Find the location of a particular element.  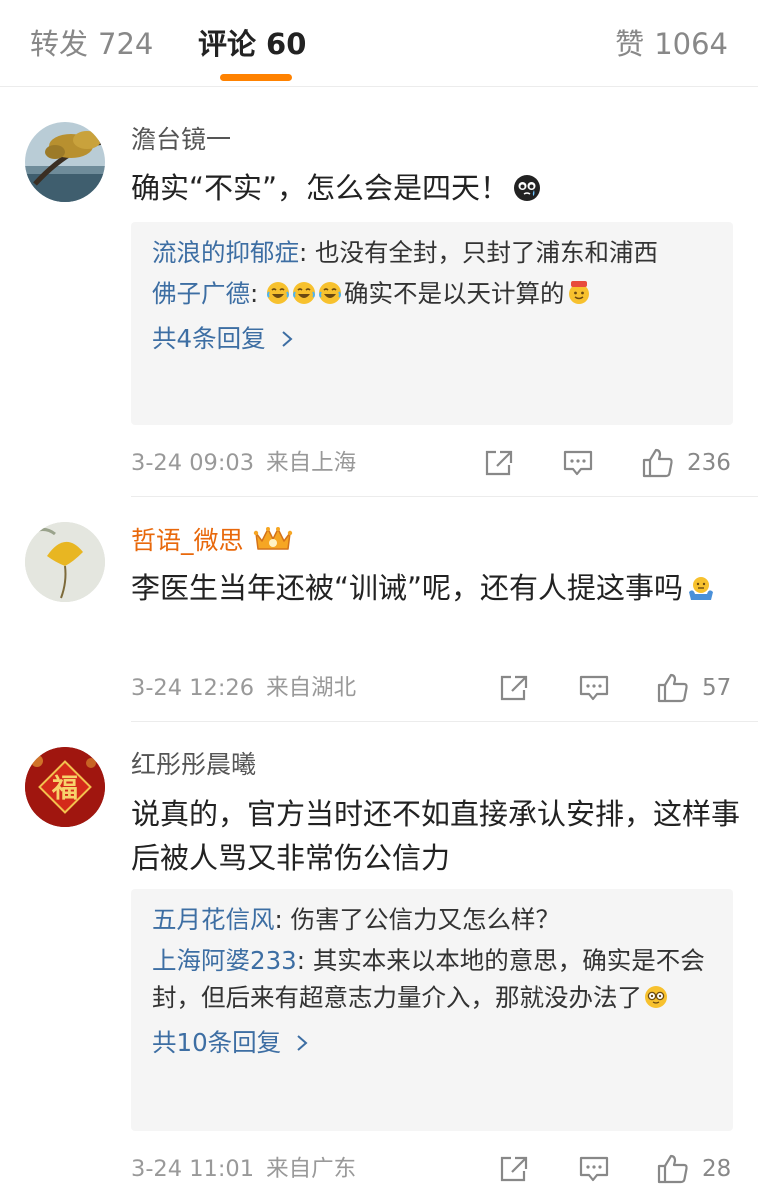

like-button: 28 is located at coordinates (693, 1169).